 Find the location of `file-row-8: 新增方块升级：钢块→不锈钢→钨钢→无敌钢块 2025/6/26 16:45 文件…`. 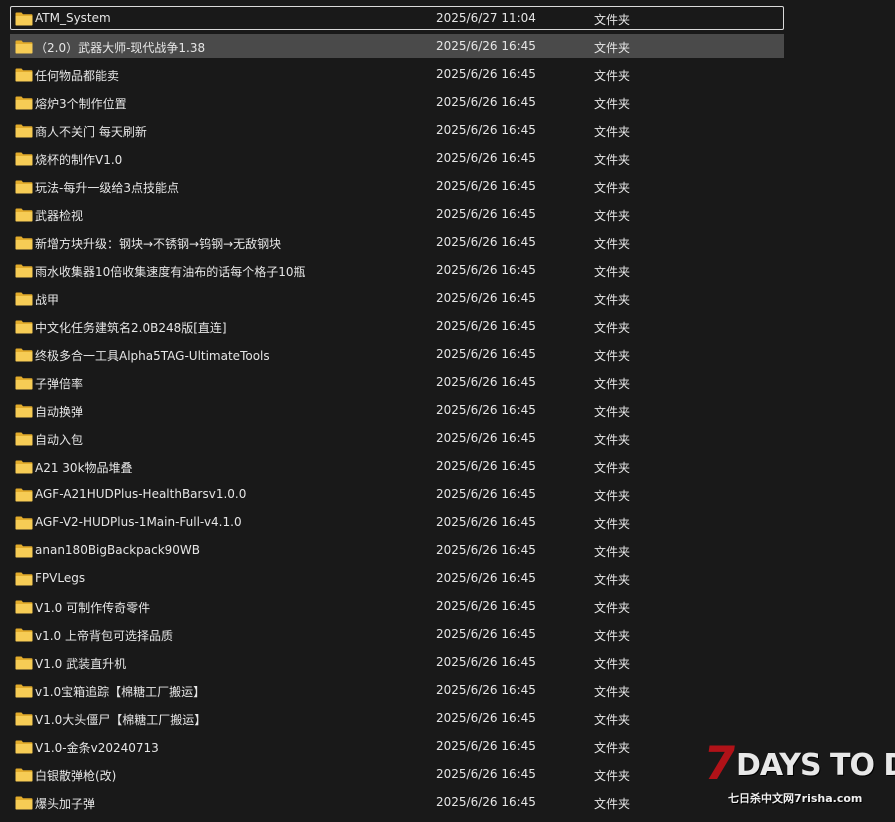

file-row-8: 新增方块升级：钢块→不锈钢→钨钢→无敌钢块 2025/6/26 16:45 文件… is located at coordinates (397, 242).